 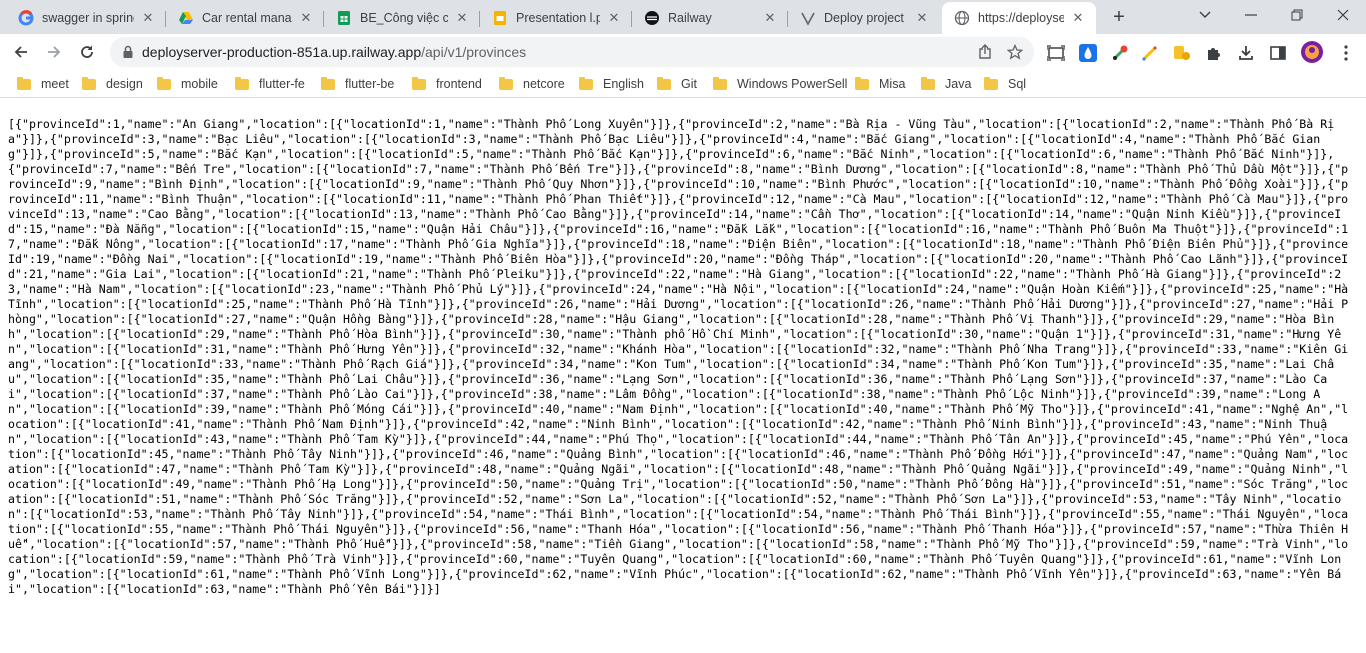 I want to click on bookmark-label: Misa, so click(x=892, y=84).